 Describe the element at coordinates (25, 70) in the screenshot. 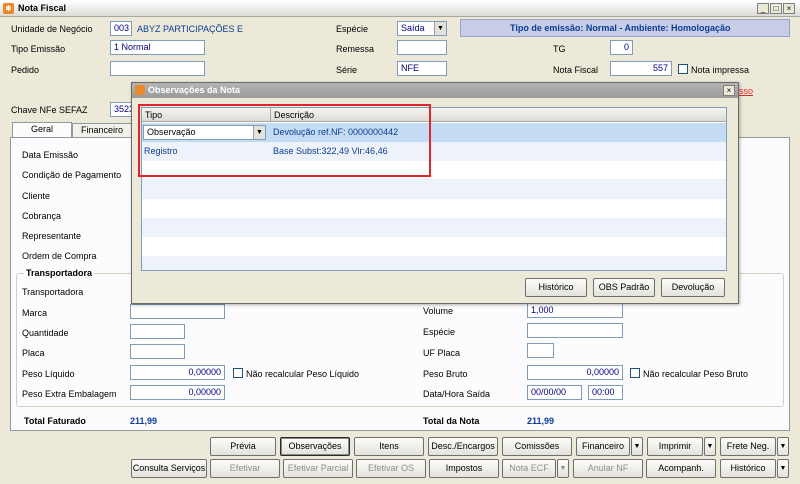

I see `pedido-label: Pedido` at that location.